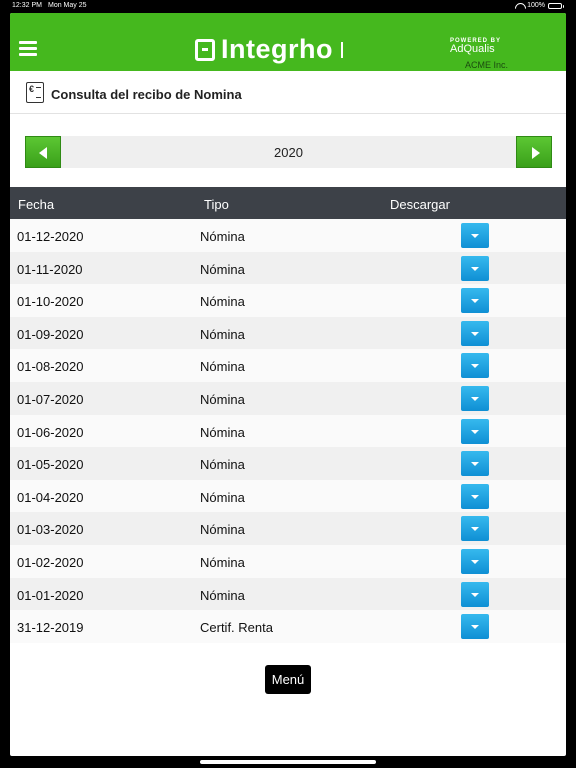 This screenshot has width=576, height=768. What do you see at coordinates (50, 497) in the screenshot?
I see `row-fecha: 01-04-2020` at bounding box center [50, 497].